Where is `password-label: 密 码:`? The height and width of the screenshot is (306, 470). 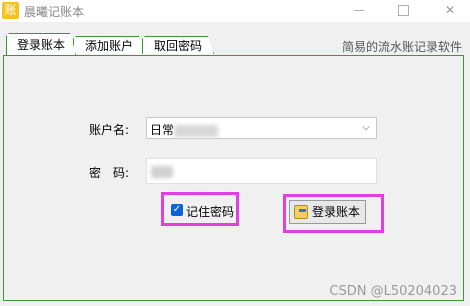
password-label: 密 码: is located at coordinates (109, 173).